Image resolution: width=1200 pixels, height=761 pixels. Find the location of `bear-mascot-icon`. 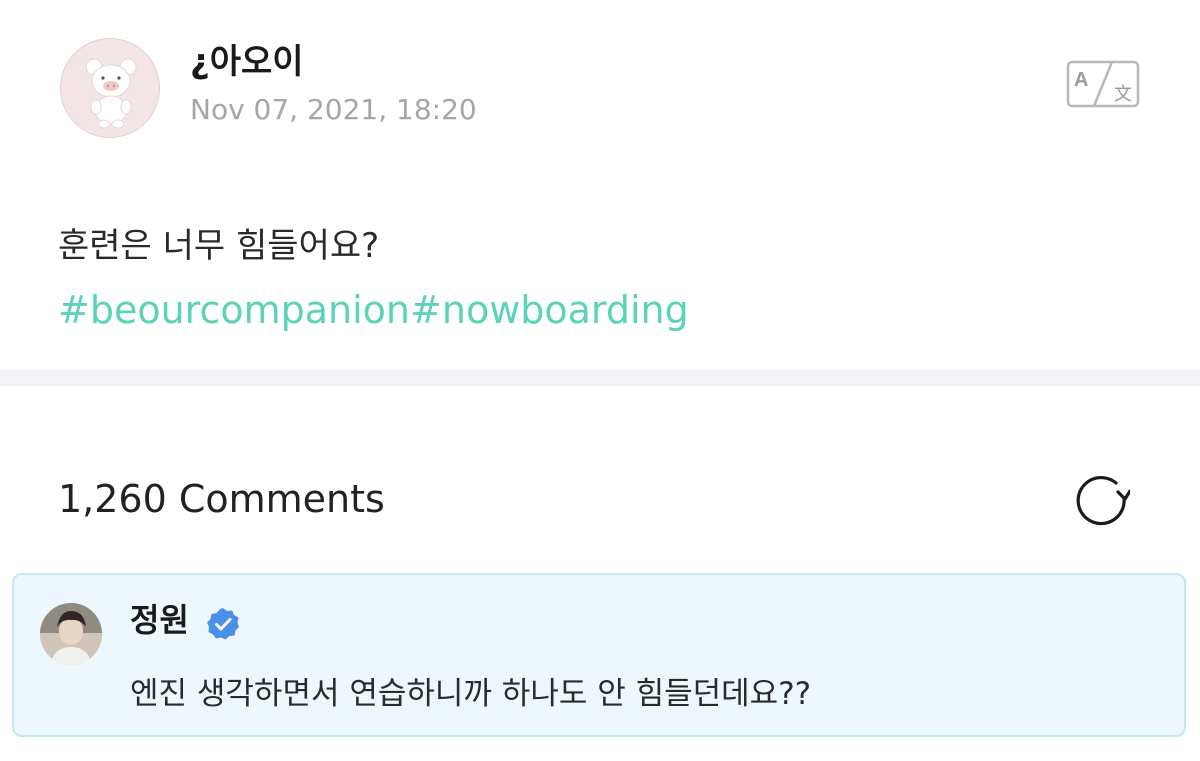

bear-mascot-icon is located at coordinates (110, 88).